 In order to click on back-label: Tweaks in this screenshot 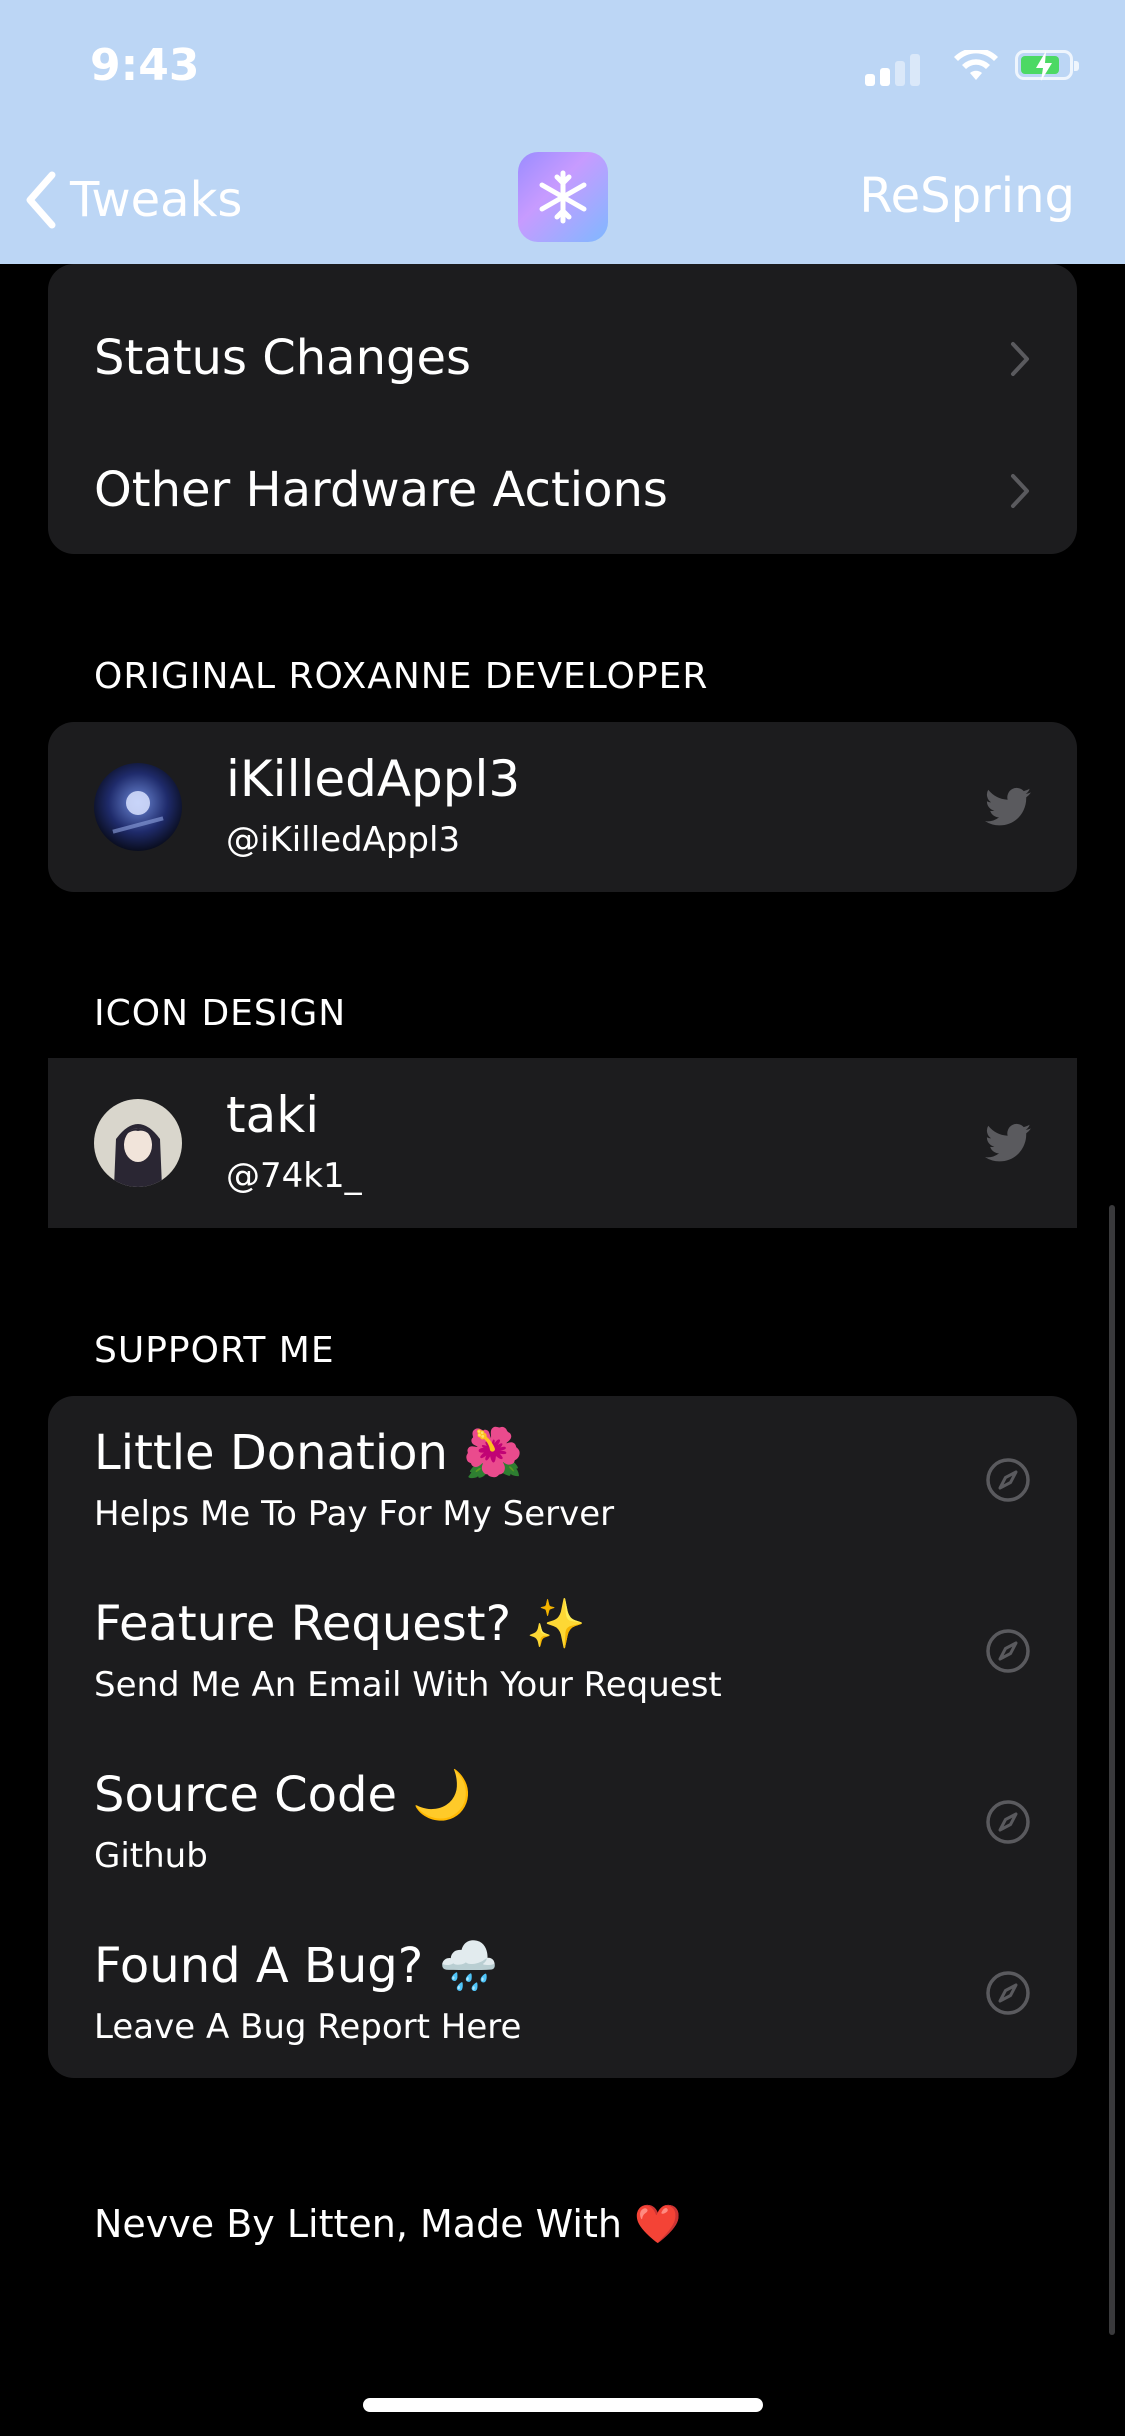, I will do `click(156, 200)`.